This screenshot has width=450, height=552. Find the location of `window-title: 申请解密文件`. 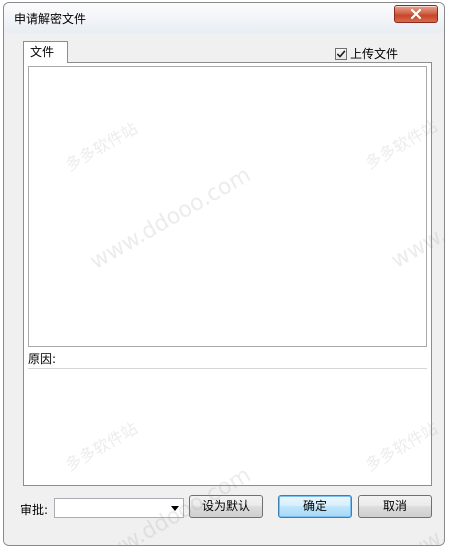

window-title: 申请解密文件 is located at coordinates (50, 19).